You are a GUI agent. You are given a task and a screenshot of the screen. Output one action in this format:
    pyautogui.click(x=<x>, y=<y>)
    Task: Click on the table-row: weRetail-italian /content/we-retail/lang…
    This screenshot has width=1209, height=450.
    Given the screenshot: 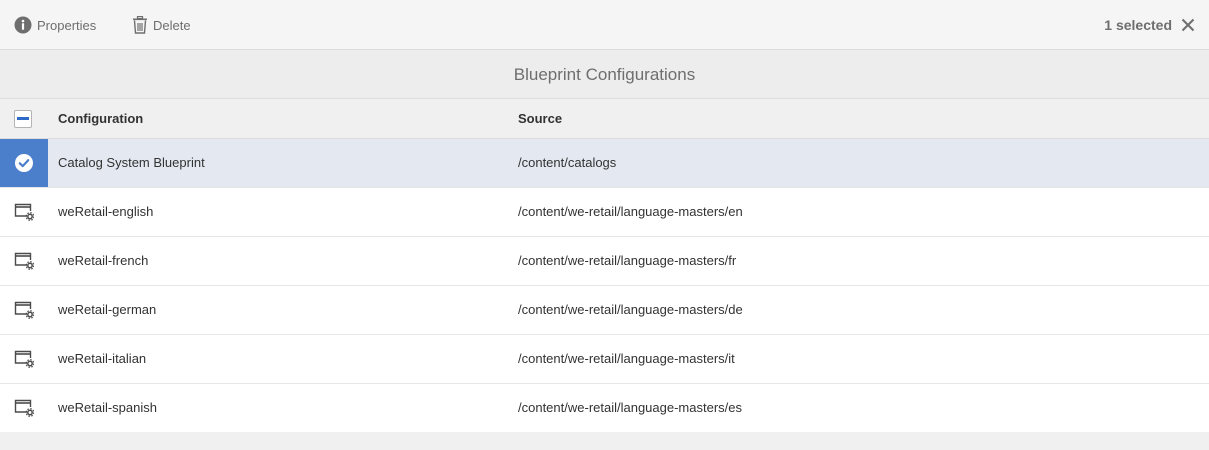 What is the action you would take?
    pyautogui.click(x=604, y=359)
    